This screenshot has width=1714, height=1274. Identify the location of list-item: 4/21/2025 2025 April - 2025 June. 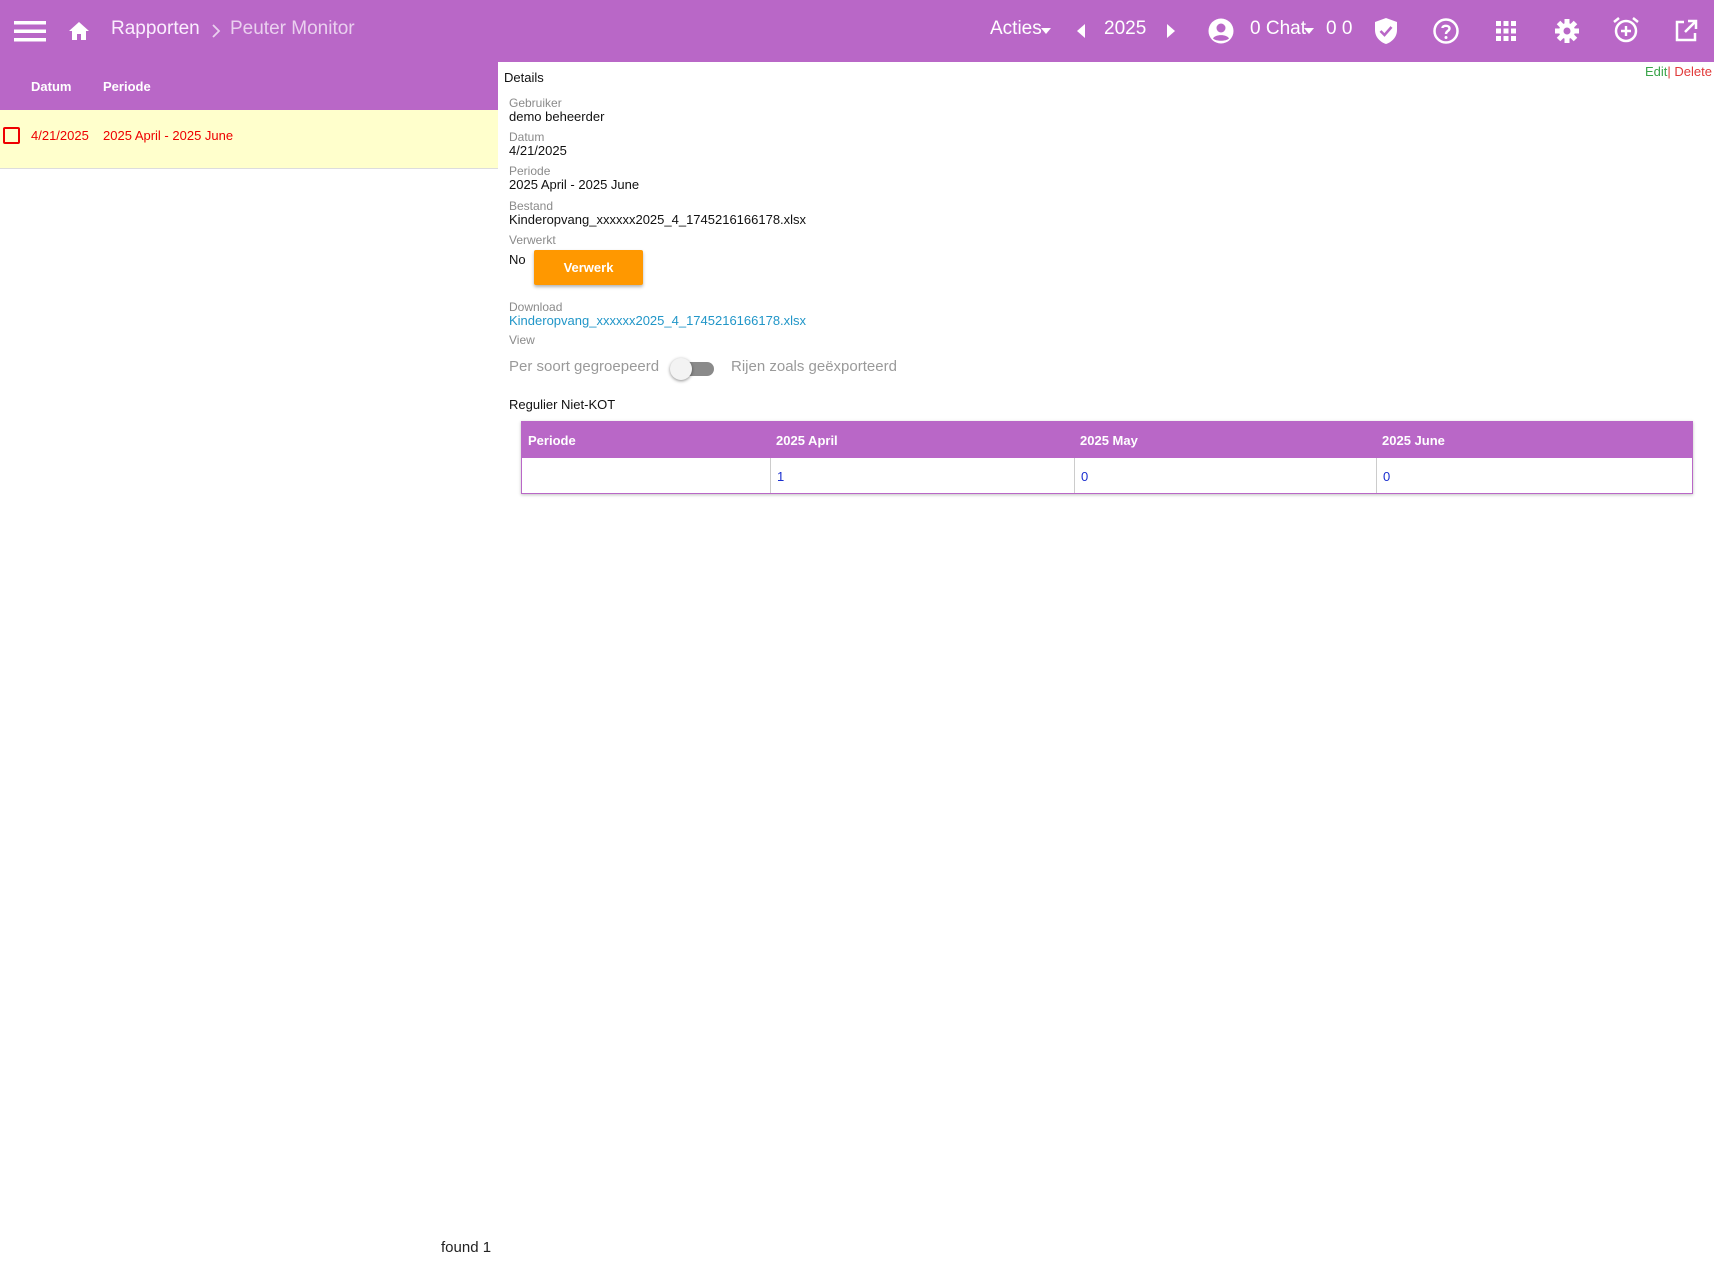
(249, 139).